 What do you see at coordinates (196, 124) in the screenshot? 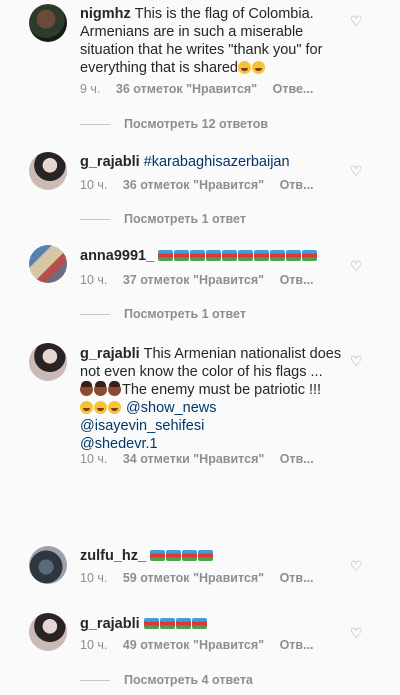
I see `view-replies-label: Посмотреть 12 ответов` at bounding box center [196, 124].